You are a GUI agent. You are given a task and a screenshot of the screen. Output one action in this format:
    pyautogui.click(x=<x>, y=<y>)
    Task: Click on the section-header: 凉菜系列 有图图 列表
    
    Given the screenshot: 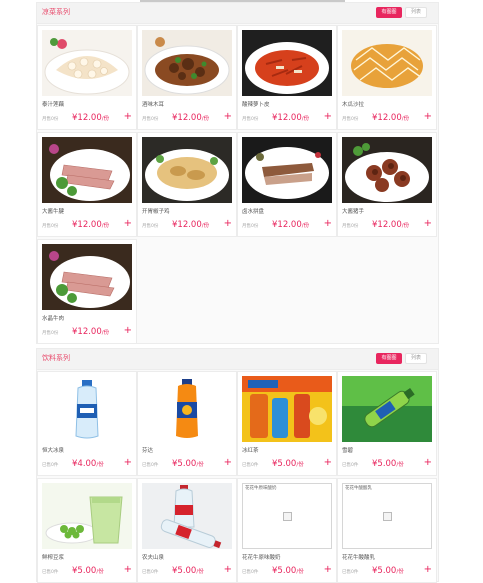 What is the action you would take?
    pyautogui.click(x=237, y=13)
    